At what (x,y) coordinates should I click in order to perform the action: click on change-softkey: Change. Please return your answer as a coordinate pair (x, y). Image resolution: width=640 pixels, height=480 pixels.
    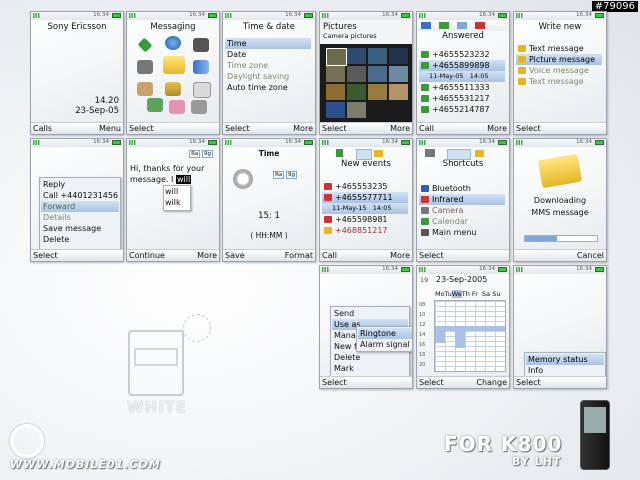
    Looking at the image, I should click on (491, 382).